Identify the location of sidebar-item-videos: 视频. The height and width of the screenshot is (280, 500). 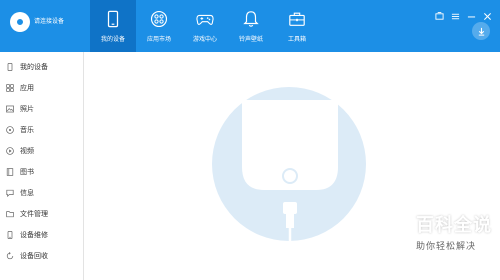
(41, 150).